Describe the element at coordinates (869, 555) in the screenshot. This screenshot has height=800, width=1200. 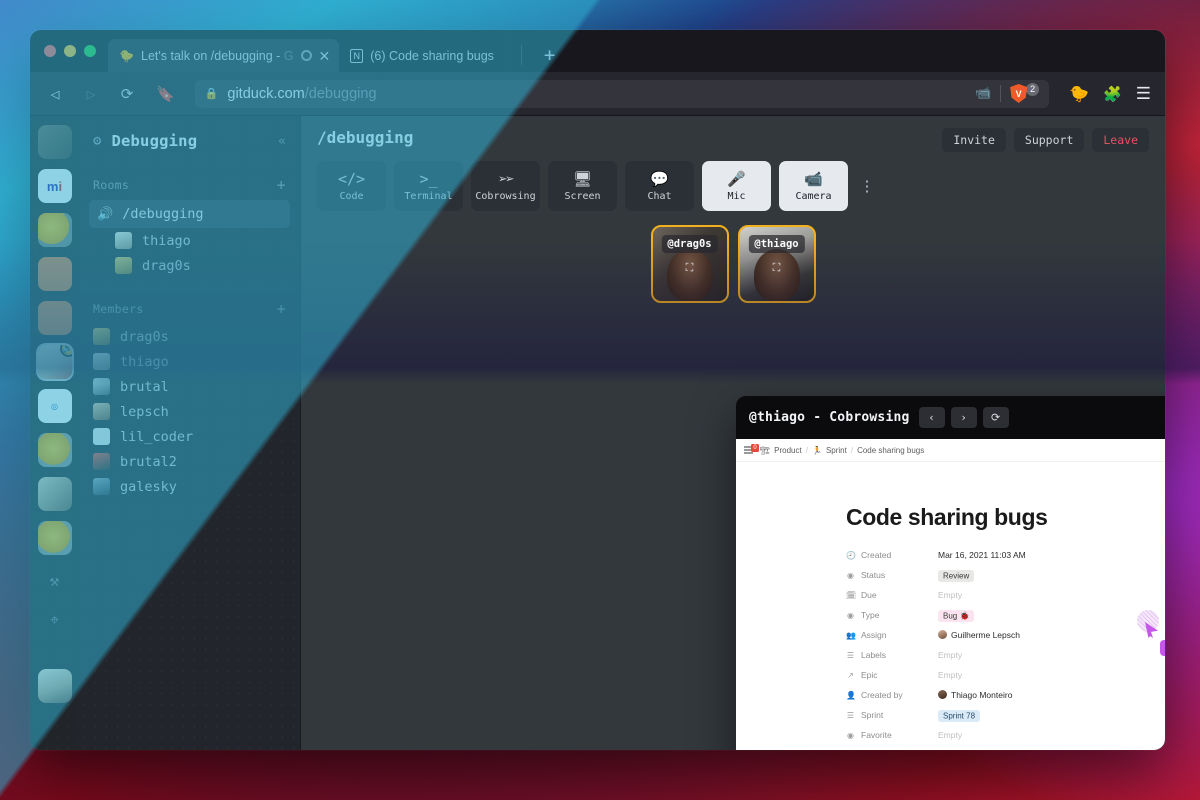
I see `property-key: 🕘 Created` at that location.